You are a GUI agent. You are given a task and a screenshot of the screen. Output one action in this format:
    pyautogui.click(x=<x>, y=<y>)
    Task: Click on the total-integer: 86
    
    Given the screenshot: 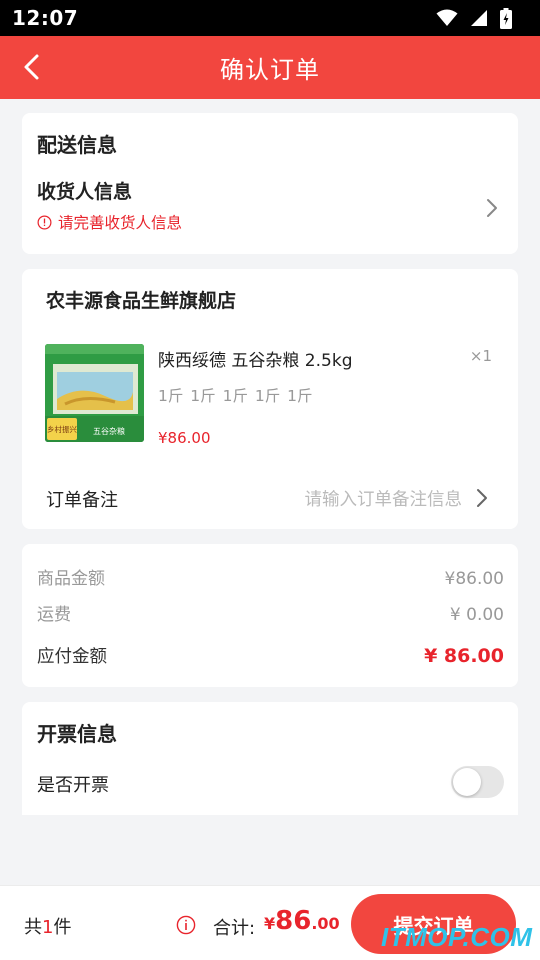 What is the action you would take?
    pyautogui.click(x=293, y=921)
    